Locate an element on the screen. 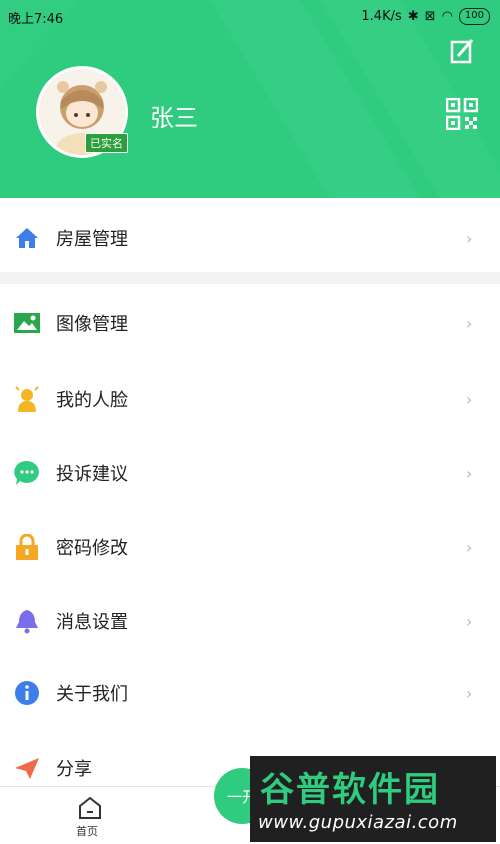 This screenshot has width=500, height=844. section-divider is located at coordinates (250, 278).